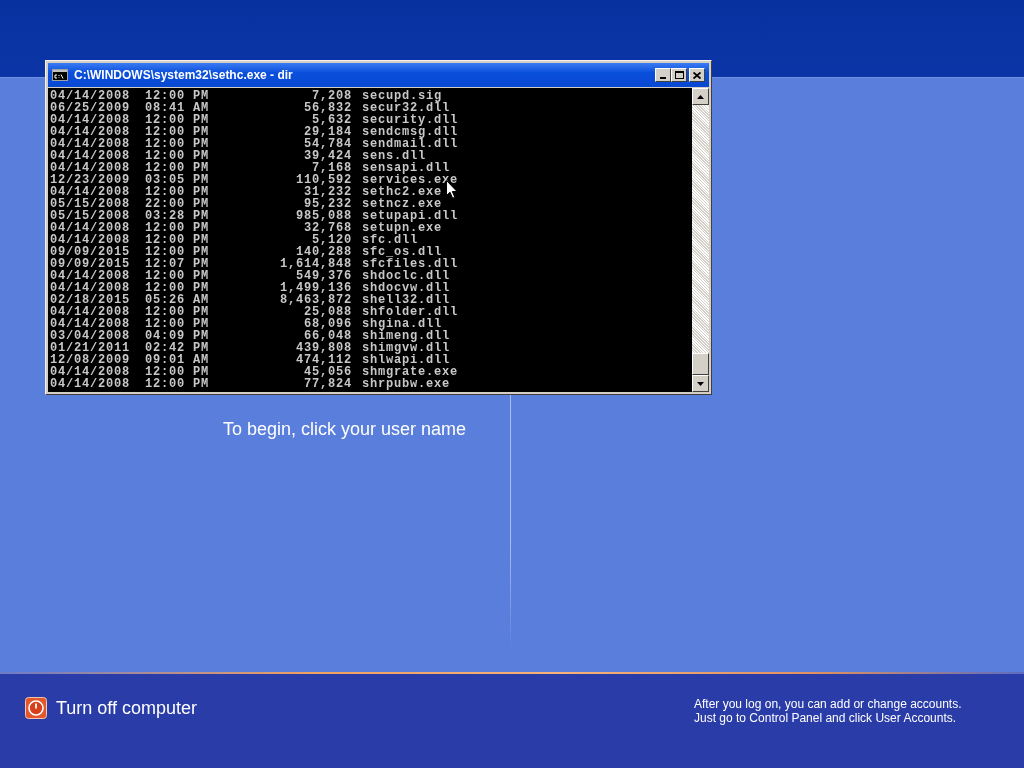 This screenshot has height=768, width=1024. Describe the element at coordinates (90, 360) in the screenshot. I see `listing-date: 12/08/2009` at that location.